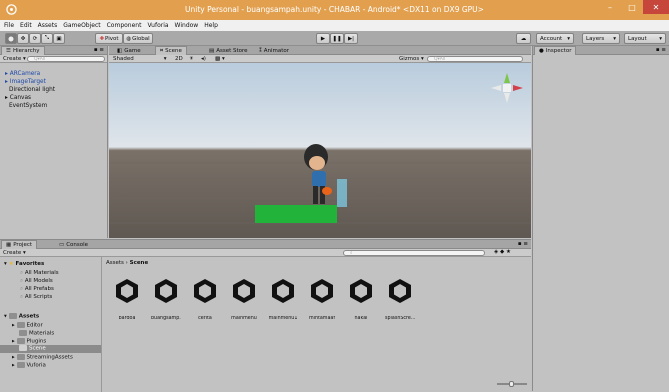 This screenshot has height=392, width=669. Describe the element at coordinates (48, 25) in the screenshot. I see `menu-assets: Assets` at that location.